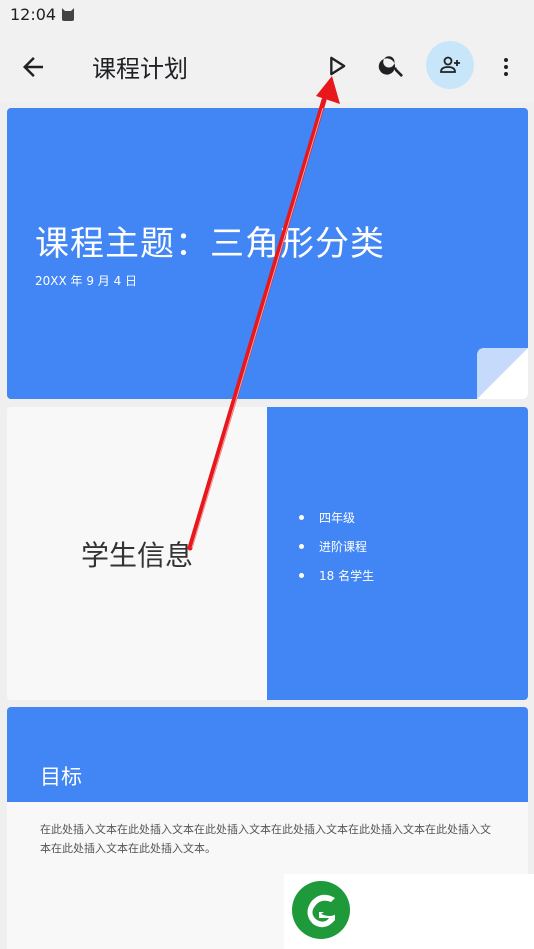 The image size is (534, 949). Describe the element at coordinates (33, 67) in the screenshot. I see `back-arrow-icon` at that location.